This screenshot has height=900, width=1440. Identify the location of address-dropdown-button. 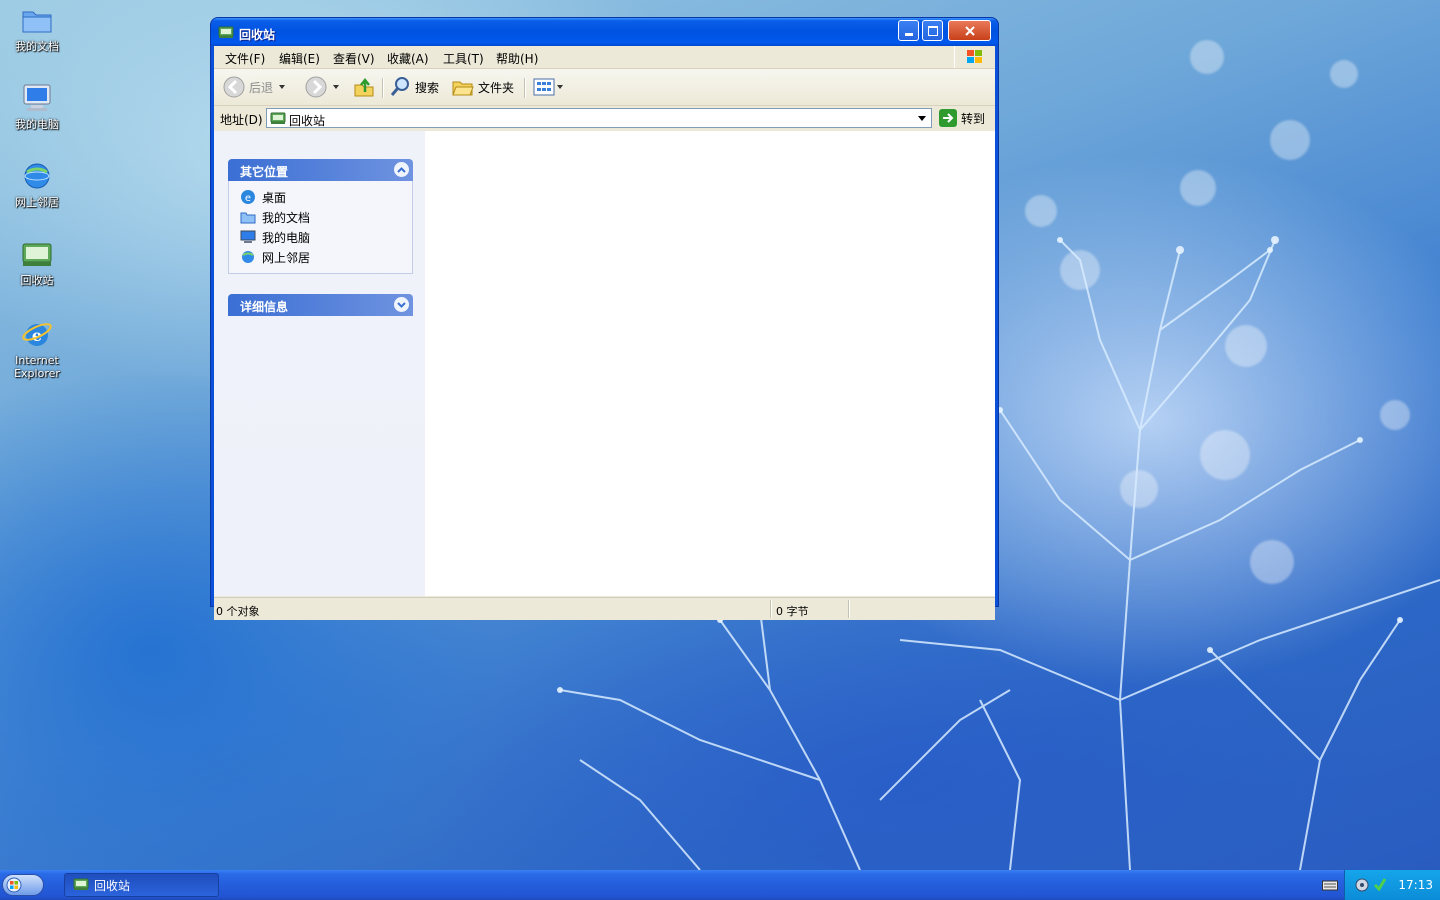
(922, 118).